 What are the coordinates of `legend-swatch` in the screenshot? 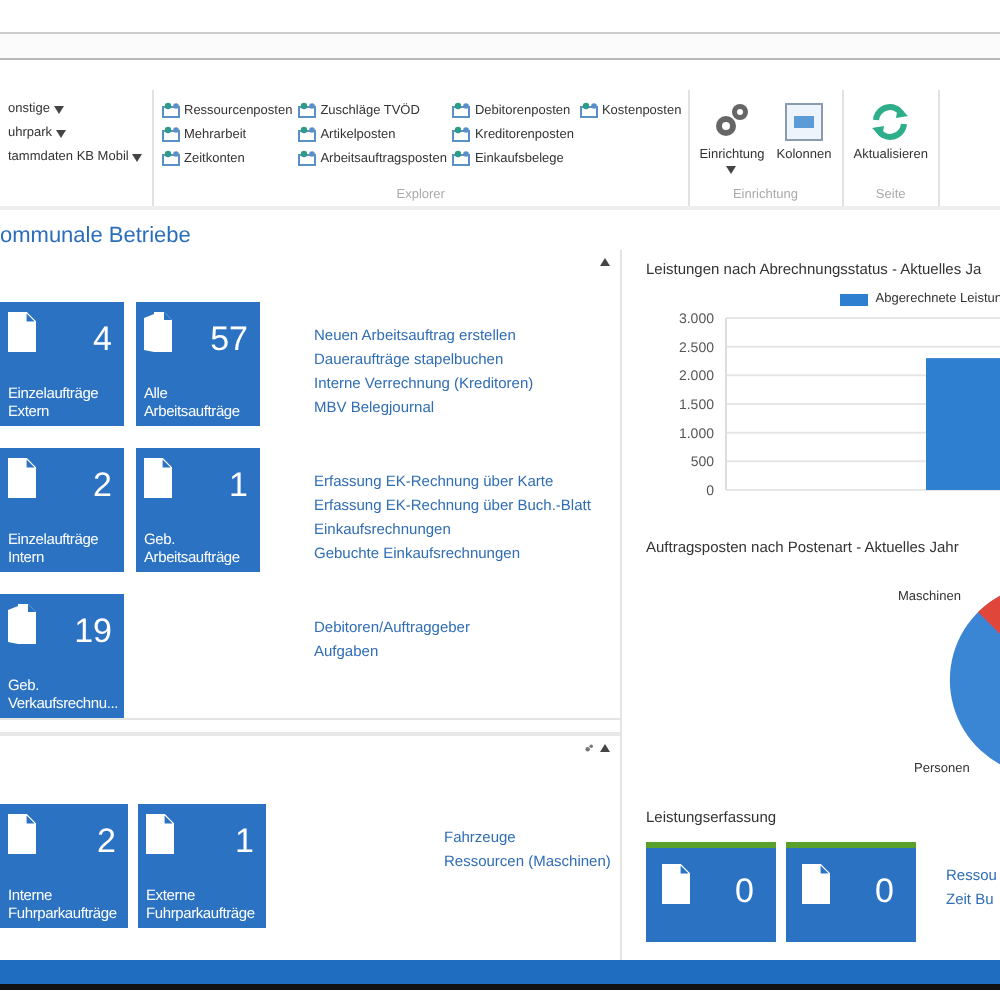 It's located at (853, 299).